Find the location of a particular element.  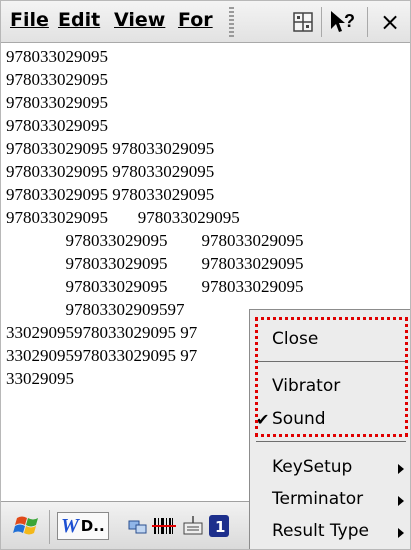

menu-format: For is located at coordinates (198, 20).